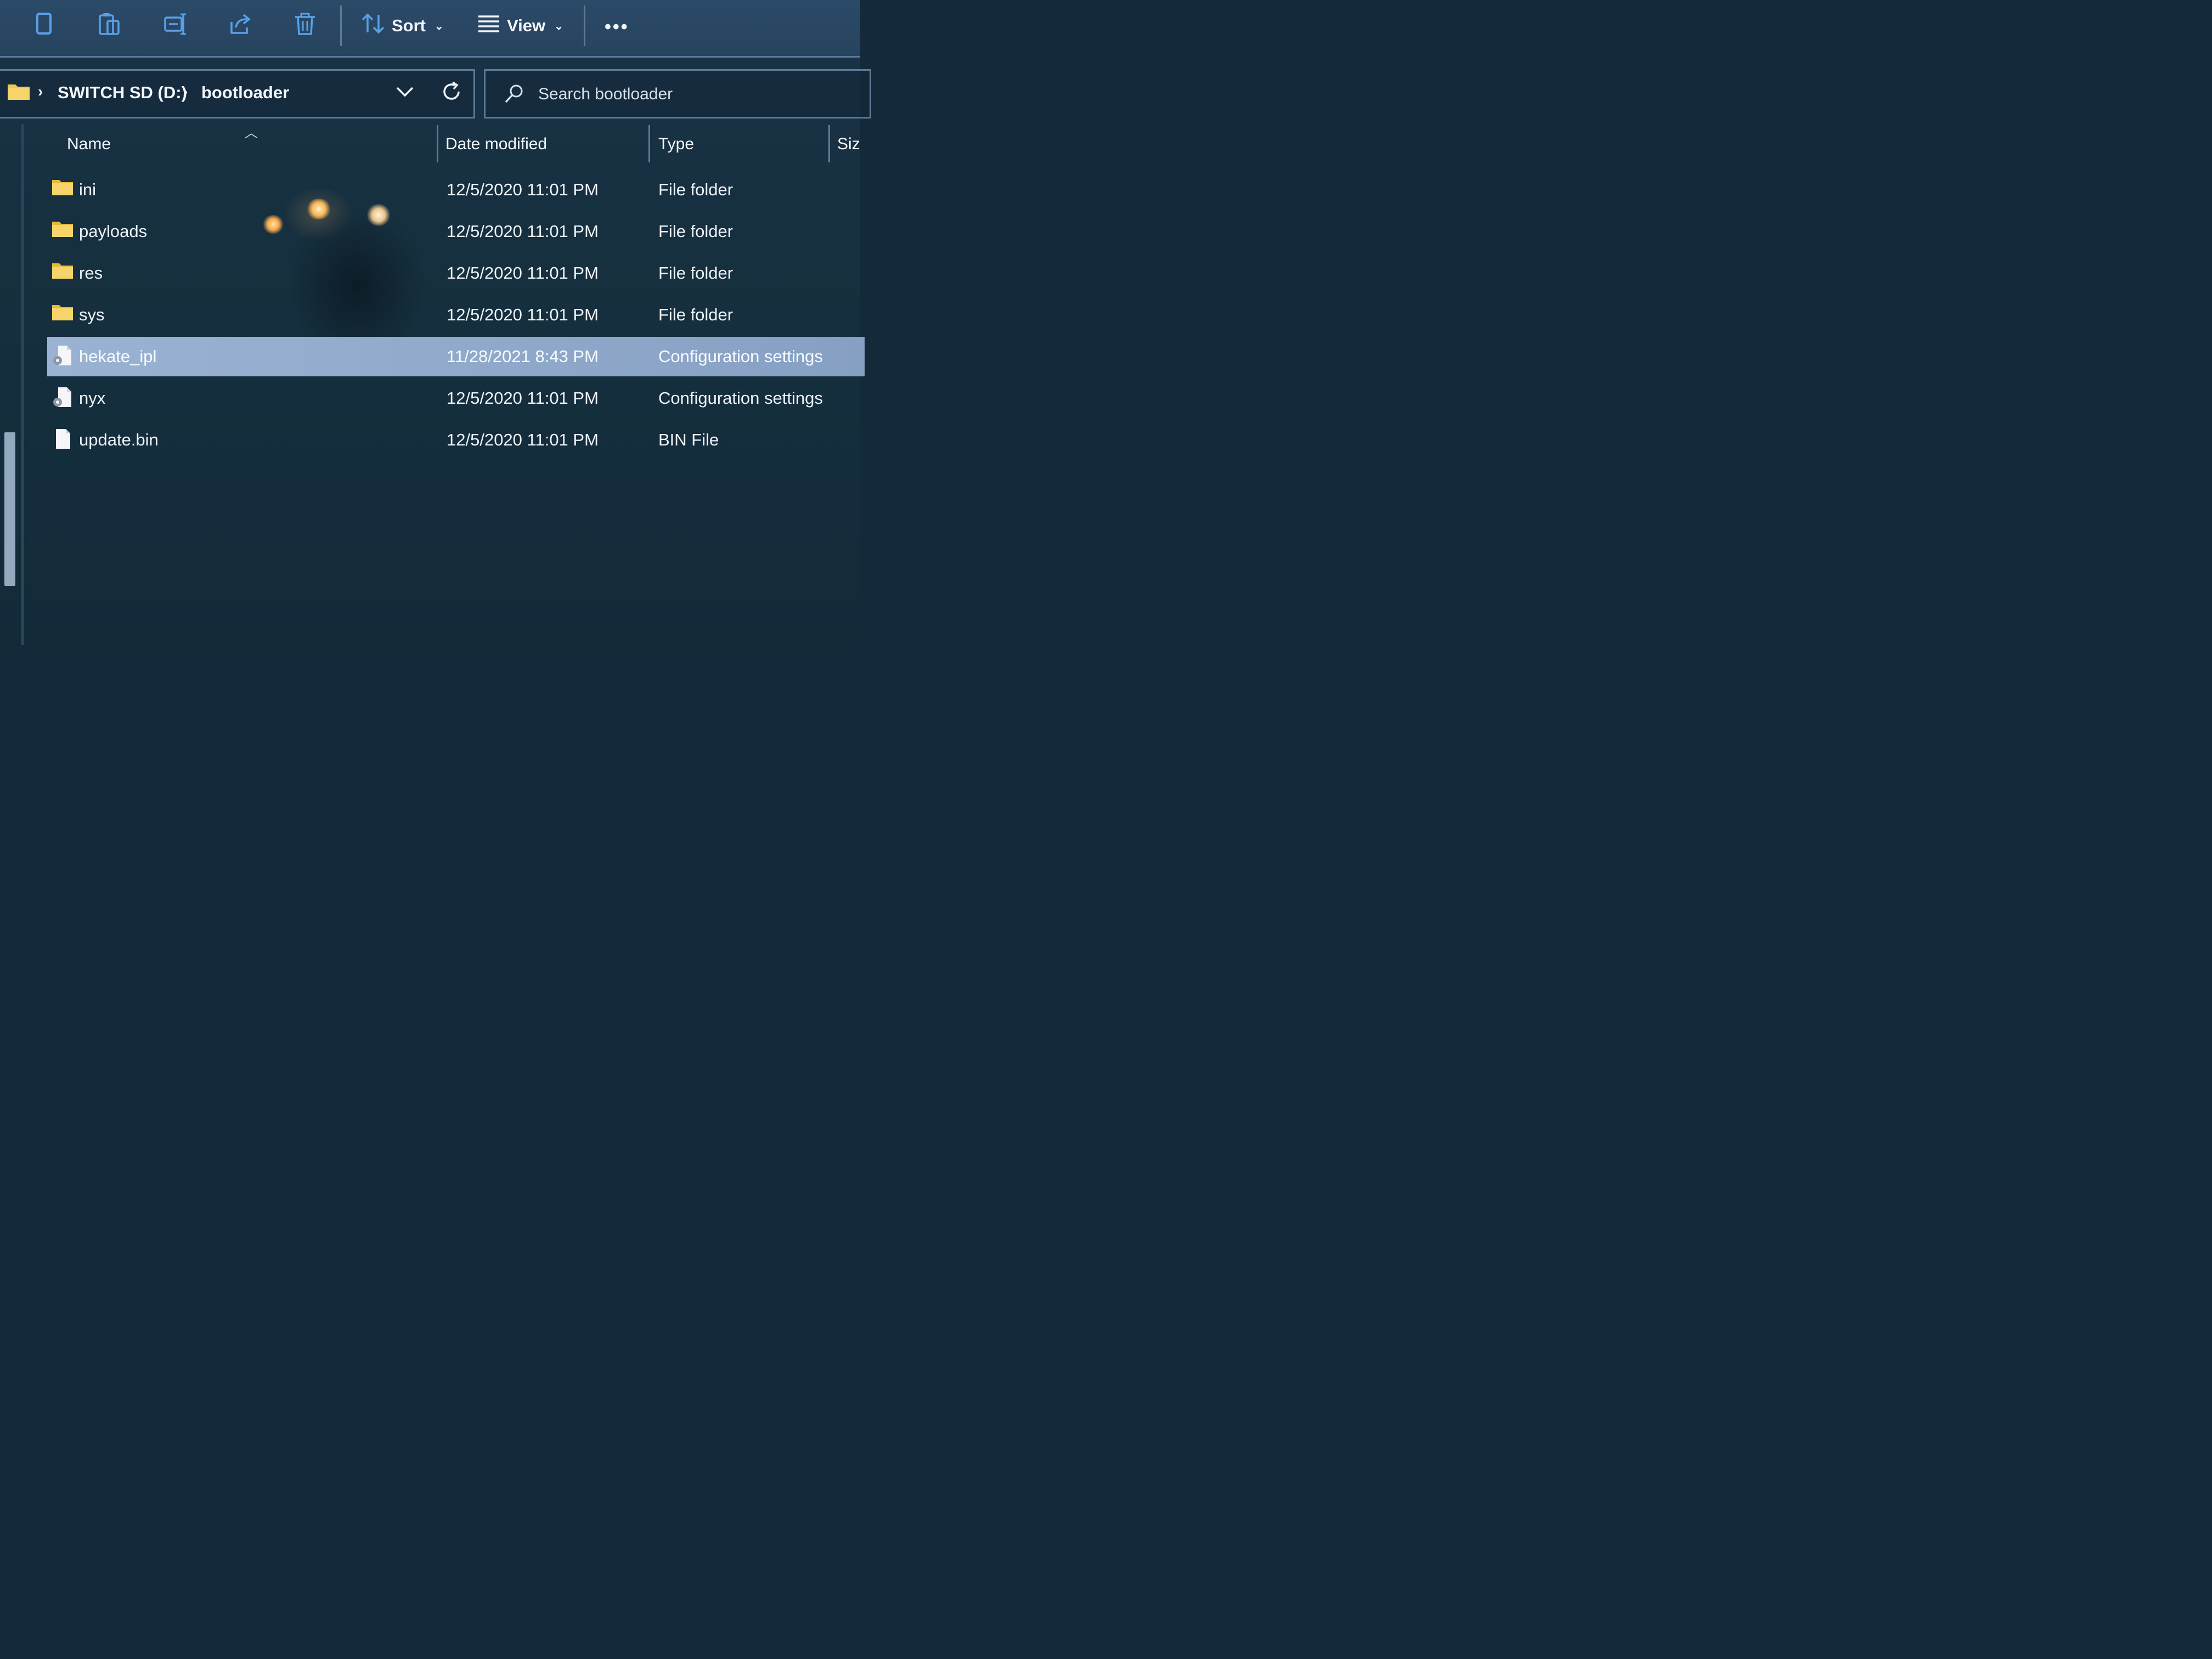  What do you see at coordinates (44, 24) in the screenshot?
I see `copy-icon` at bounding box center [44, 24].